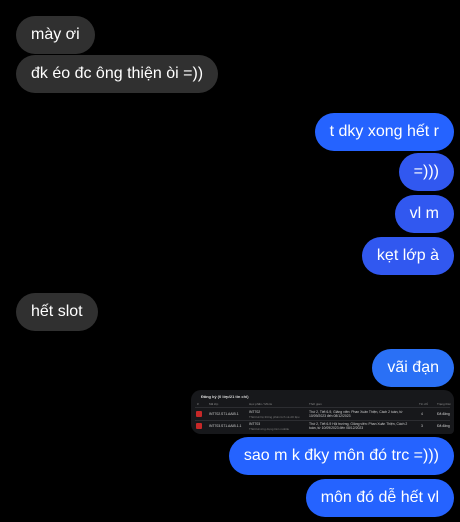 This screenshot has height=522, width=460. Describe the element at coordinates (426, 172) in the screenshot. I see `message-outgoing: =)))` at that location.